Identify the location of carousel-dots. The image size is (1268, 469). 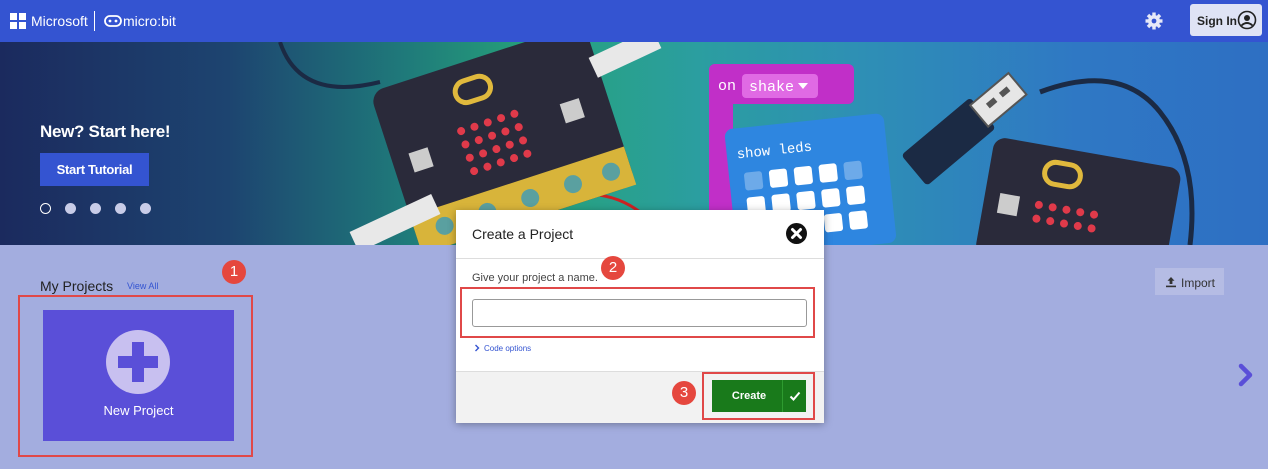
(95, 208).